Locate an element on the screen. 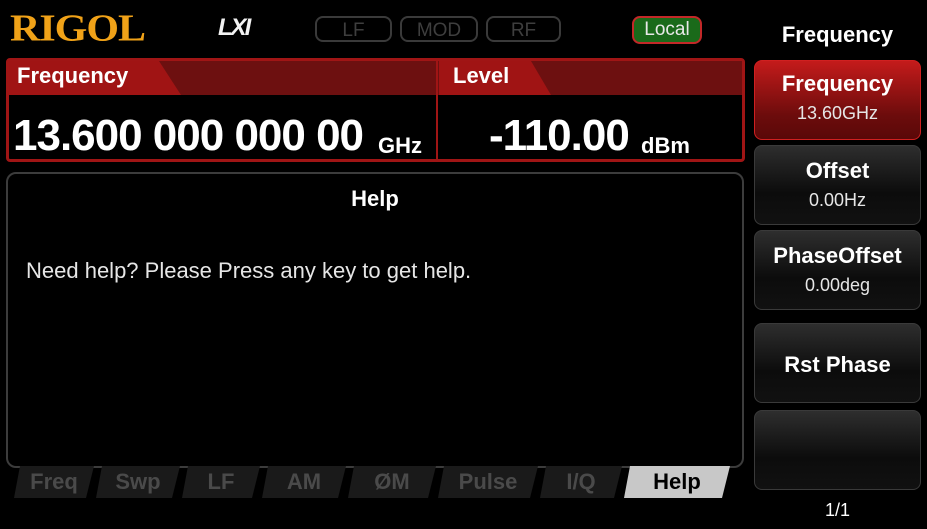 This screenshot has width=927, height=529. frequency-softkey: Frequency 13.60GHz is located at coordinates (837, 100).